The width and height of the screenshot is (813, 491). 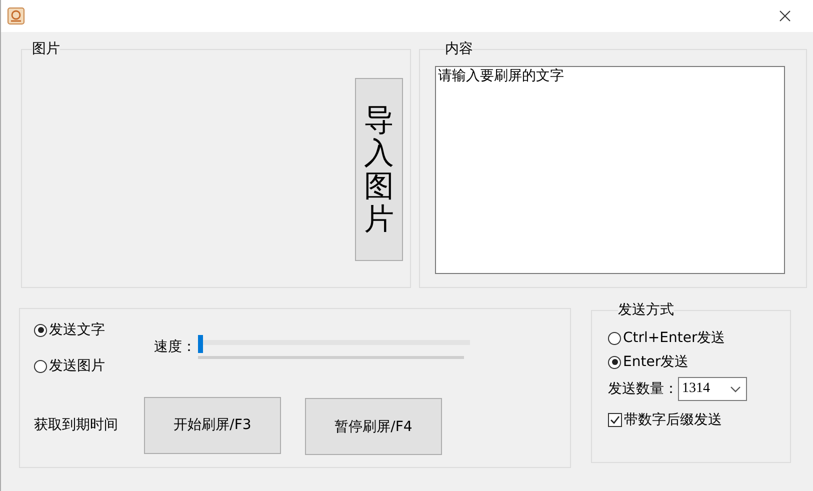 I want to click on count-dropdown: 1314, so click(x=712, y=389).